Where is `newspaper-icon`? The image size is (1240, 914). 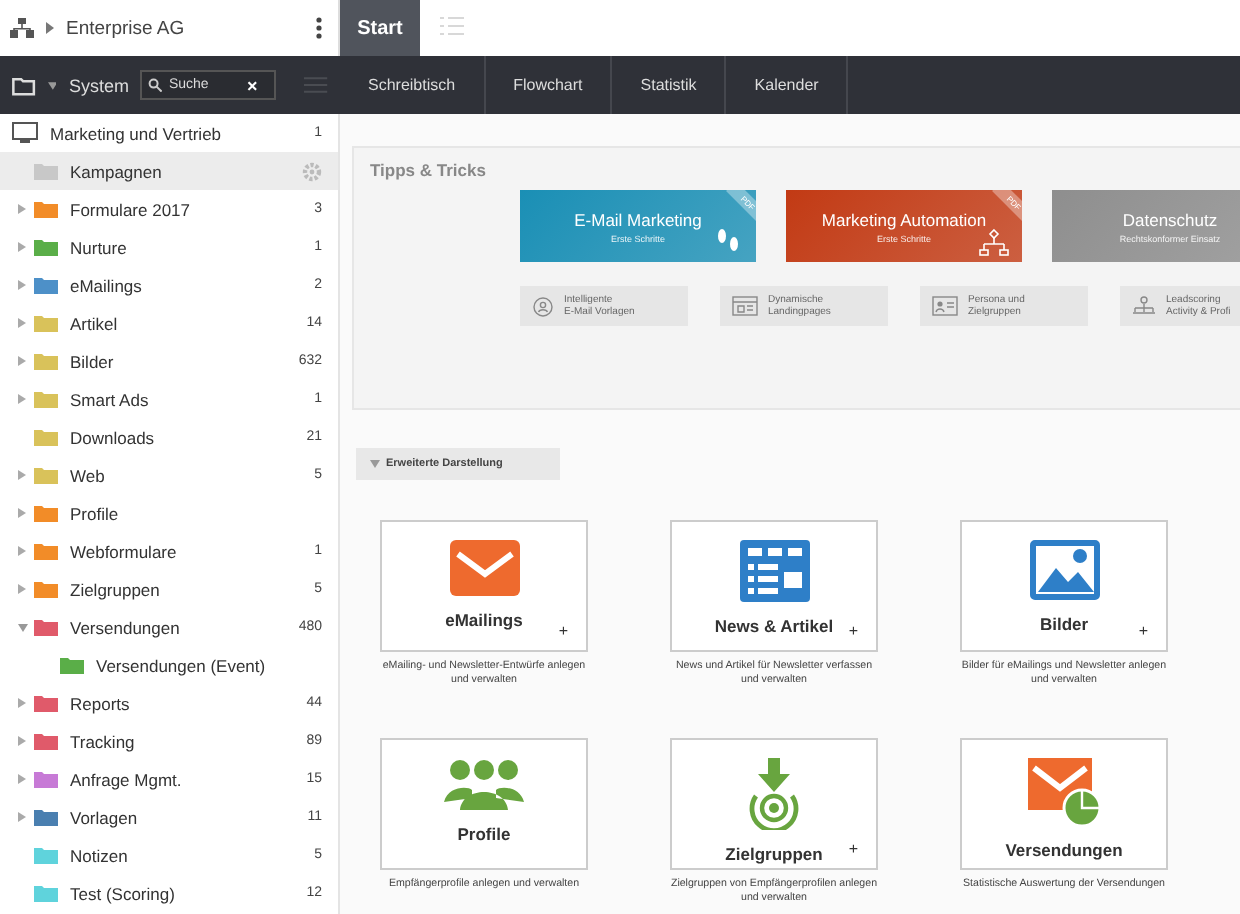 newspaper-icon is located at coordinates (774, 571).